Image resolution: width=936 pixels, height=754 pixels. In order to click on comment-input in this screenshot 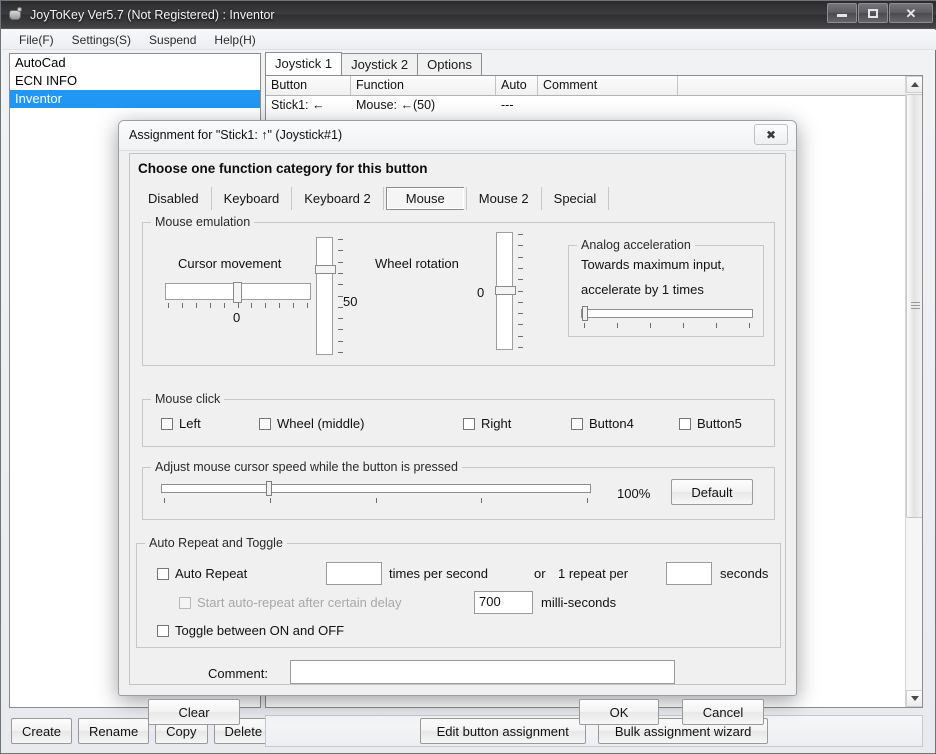, I will do `click(482, 672)`.